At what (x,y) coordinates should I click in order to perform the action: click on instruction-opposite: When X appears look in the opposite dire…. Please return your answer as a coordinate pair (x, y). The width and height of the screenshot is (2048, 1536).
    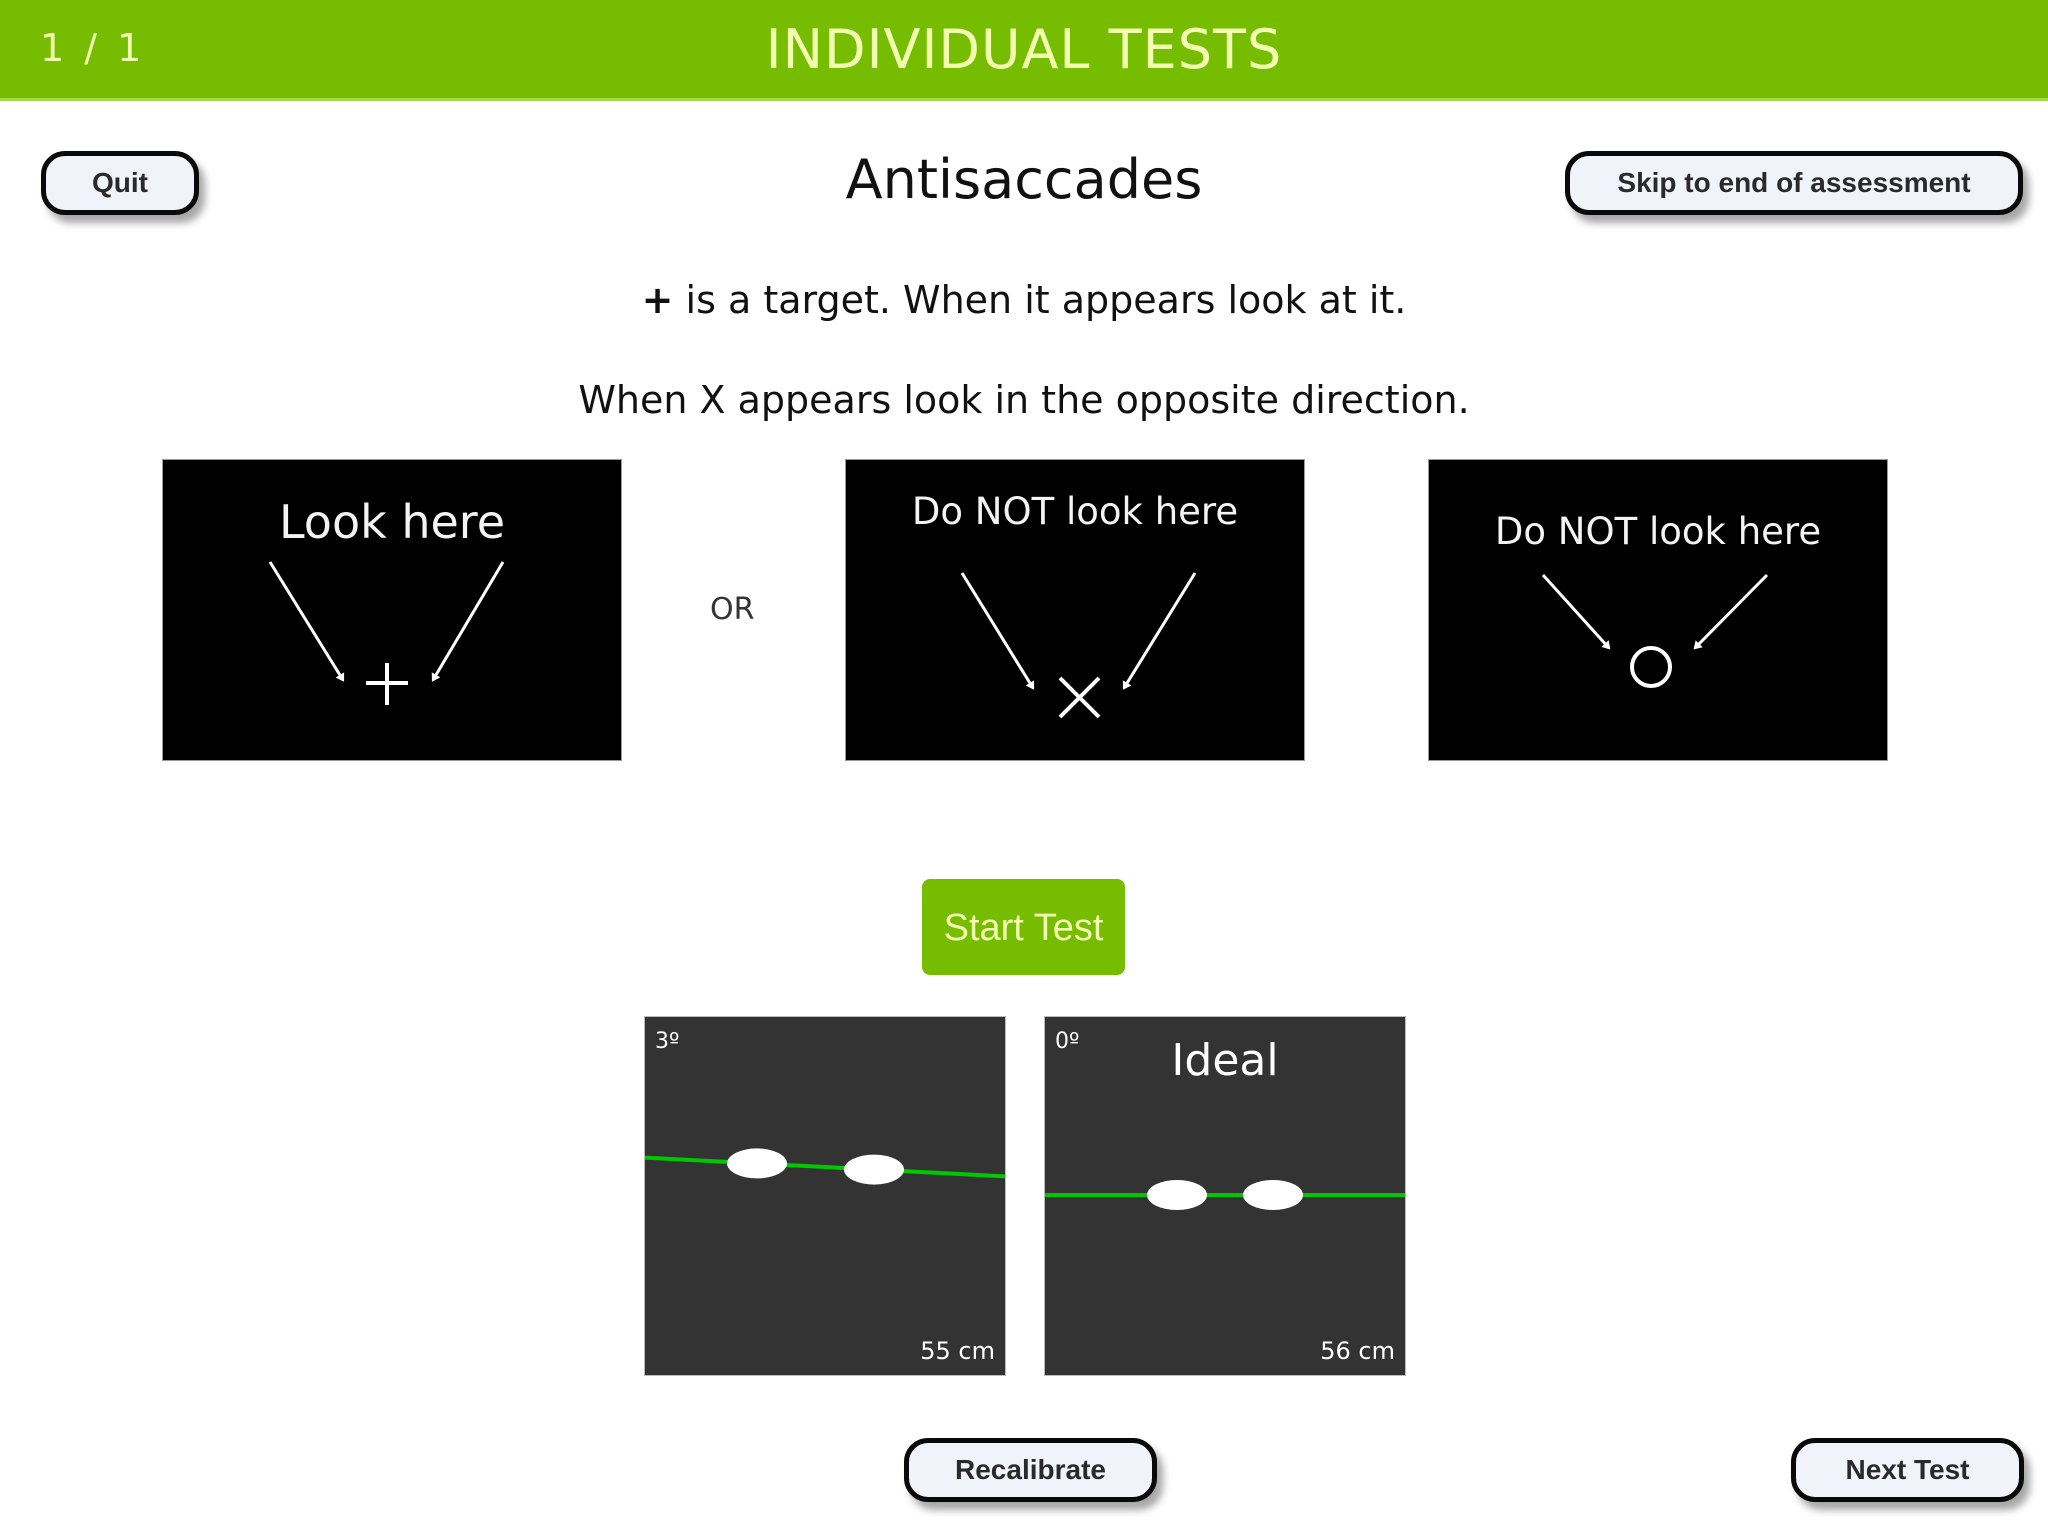
    Looking at the image, I should click on (1024, 400).